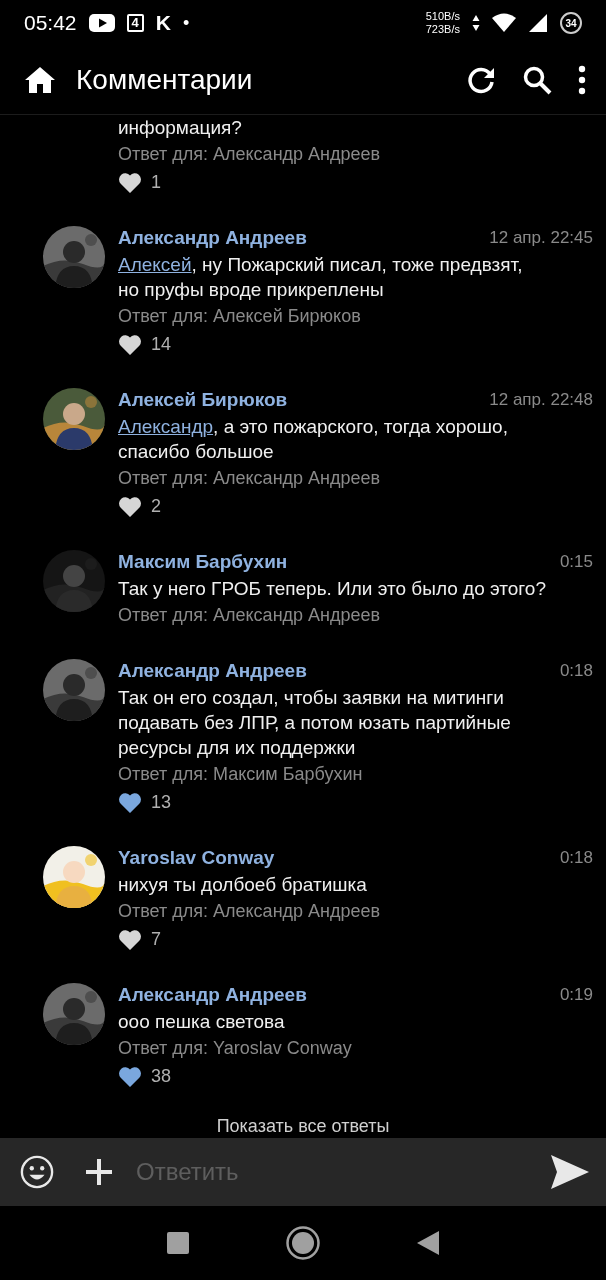  I want to click on comment-time: 12 апр. 22:48, so click(541, 400).